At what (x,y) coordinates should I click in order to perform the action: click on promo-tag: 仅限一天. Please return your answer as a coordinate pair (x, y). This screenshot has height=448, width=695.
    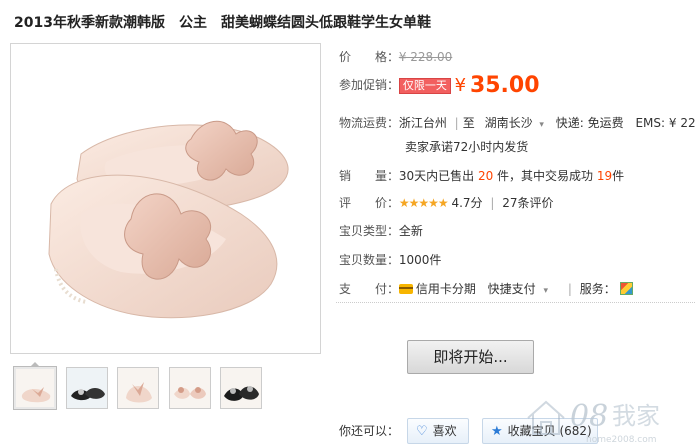
    Looking at the image, I should click on (424, 86).